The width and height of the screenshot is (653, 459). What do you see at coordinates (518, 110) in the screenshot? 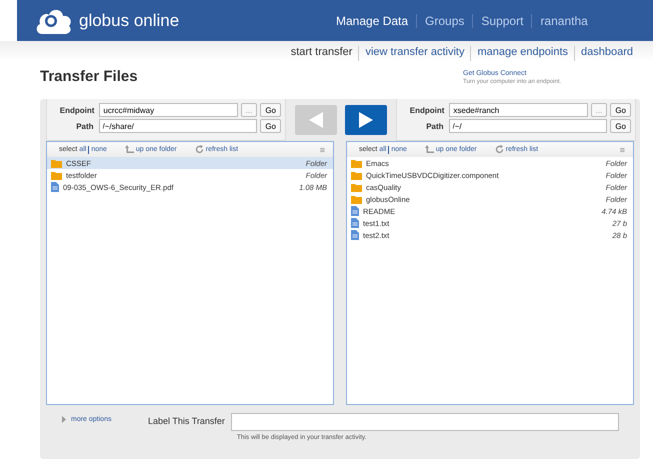
I see `endpoint-field: xsede#ranch` at bounding box center [518, 110].